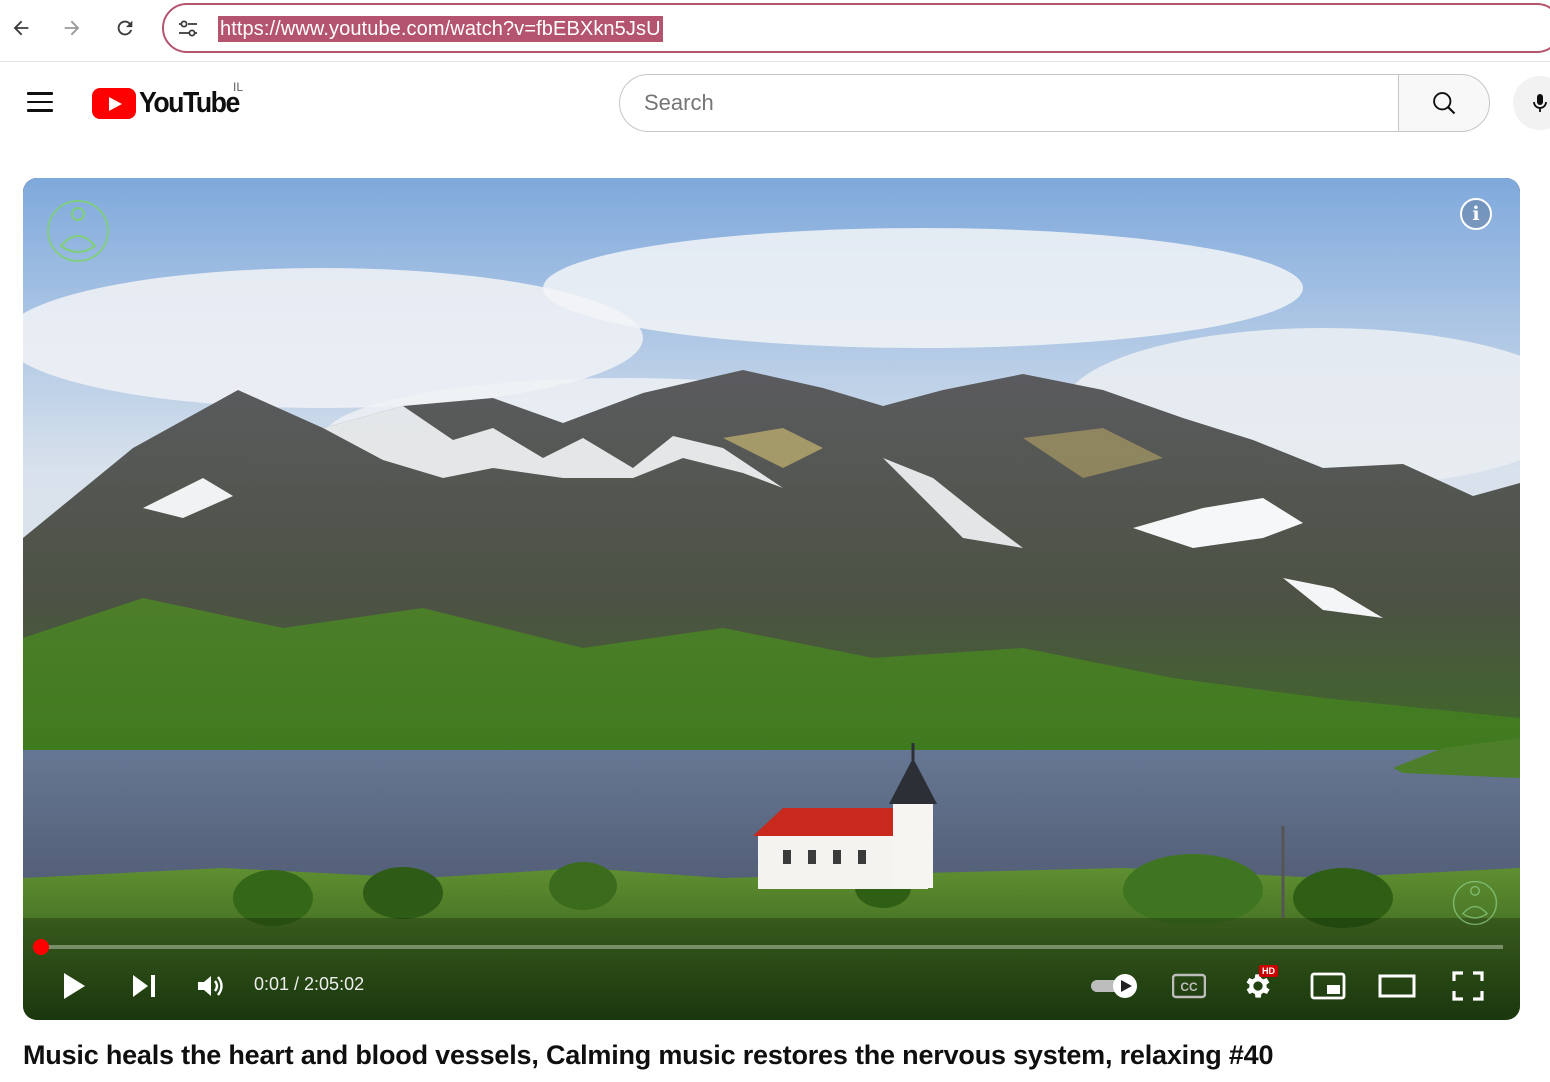 The image size is (1550, 1082). I want to click on arrow-right-icon, so click(72, 28).